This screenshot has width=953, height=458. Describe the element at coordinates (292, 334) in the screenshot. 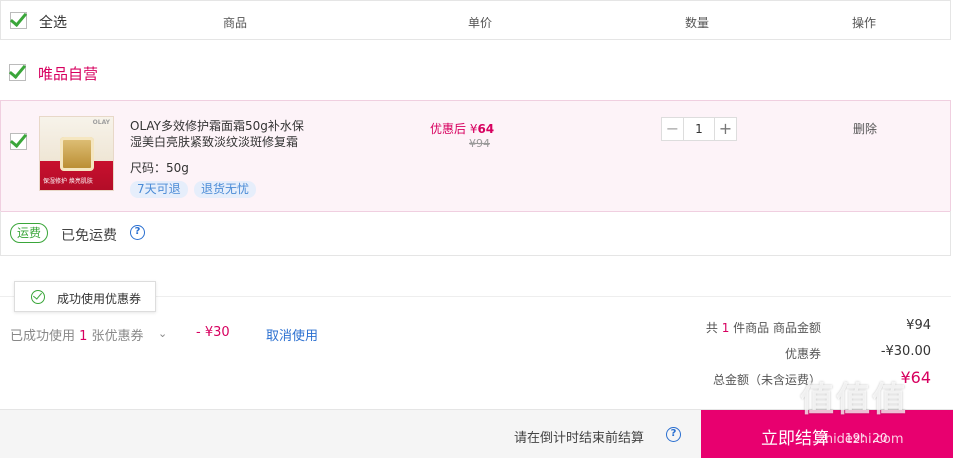

I see `cancel-coupon-link: 取消使用` at that location.